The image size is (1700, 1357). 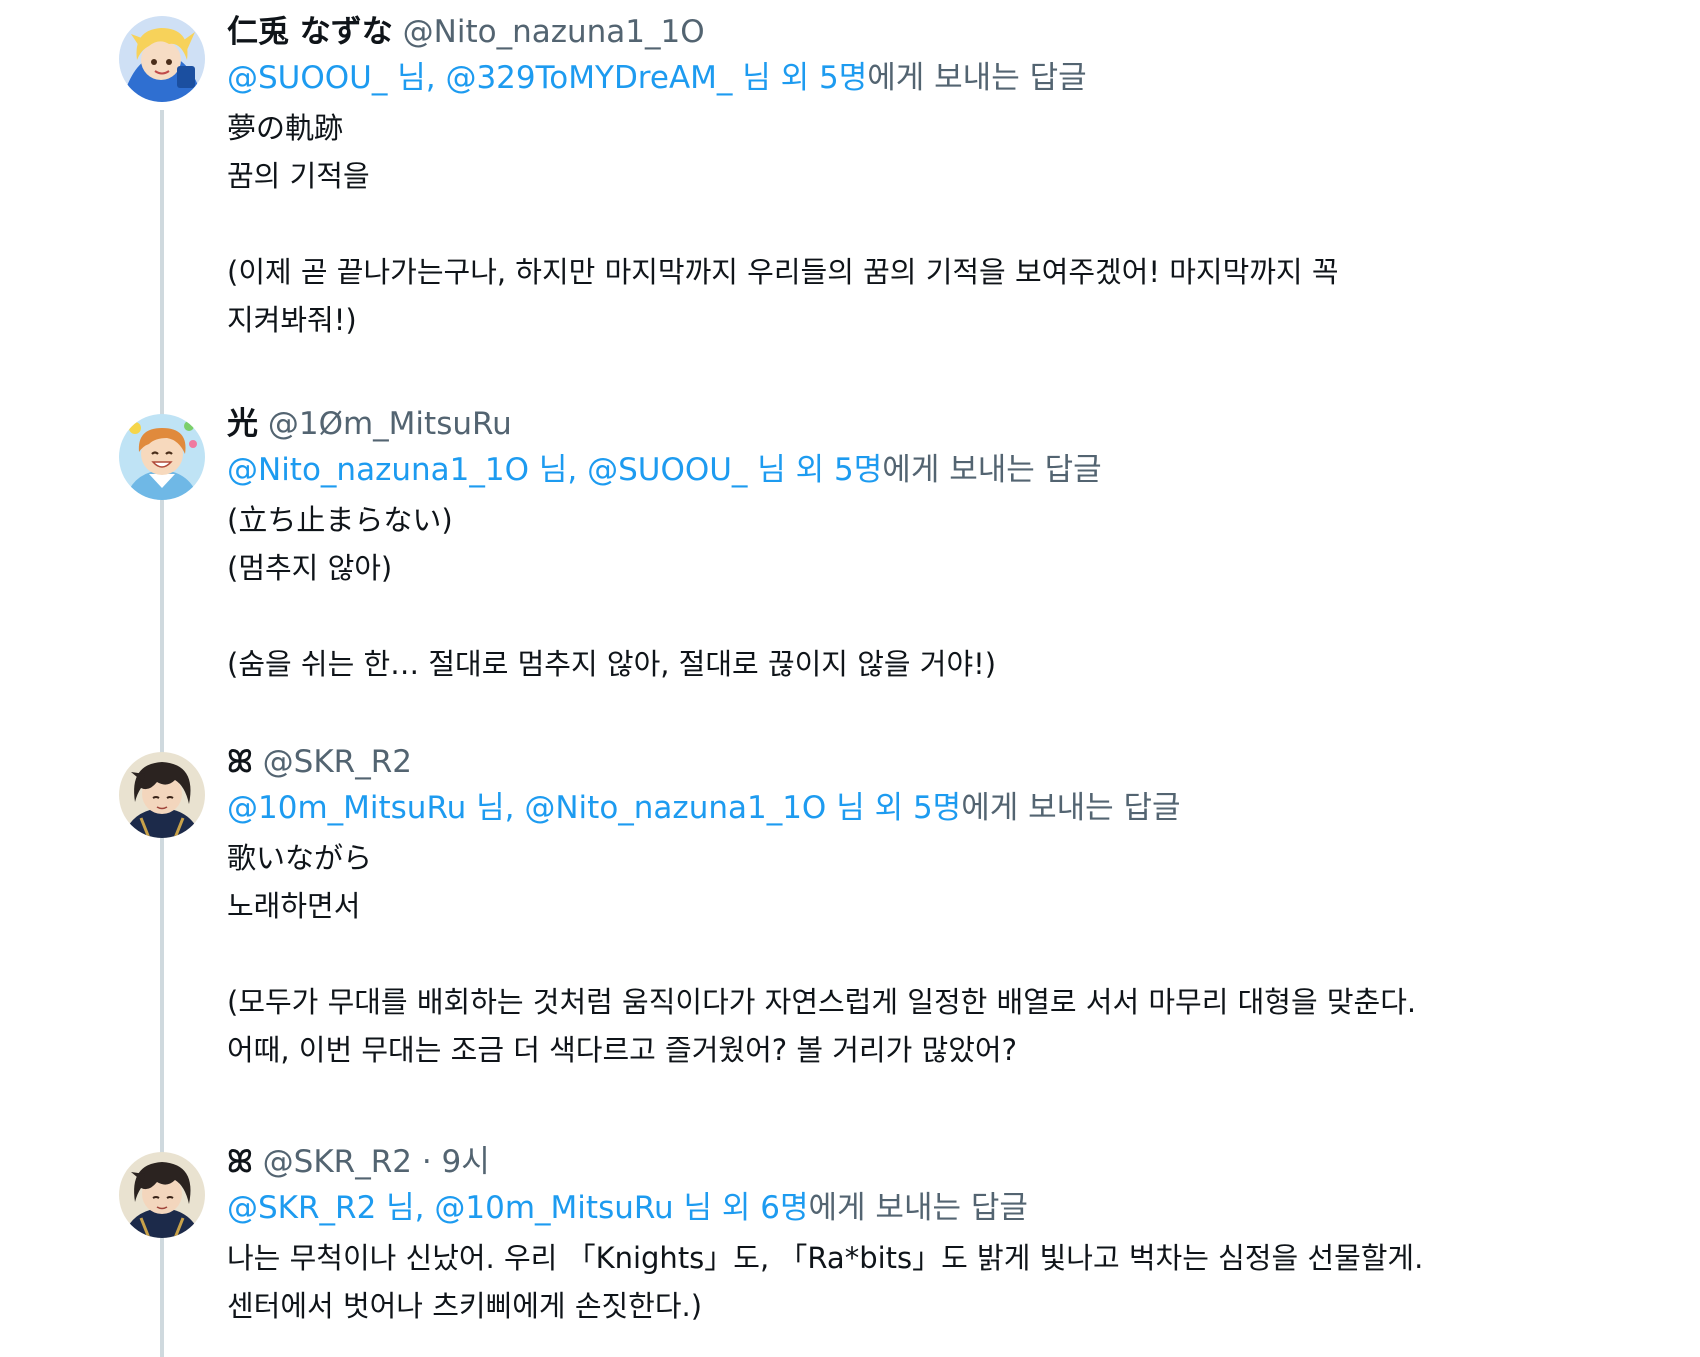 I want to click on tweet-text-line: 夢の軌跡, so click(x=285, y=128).